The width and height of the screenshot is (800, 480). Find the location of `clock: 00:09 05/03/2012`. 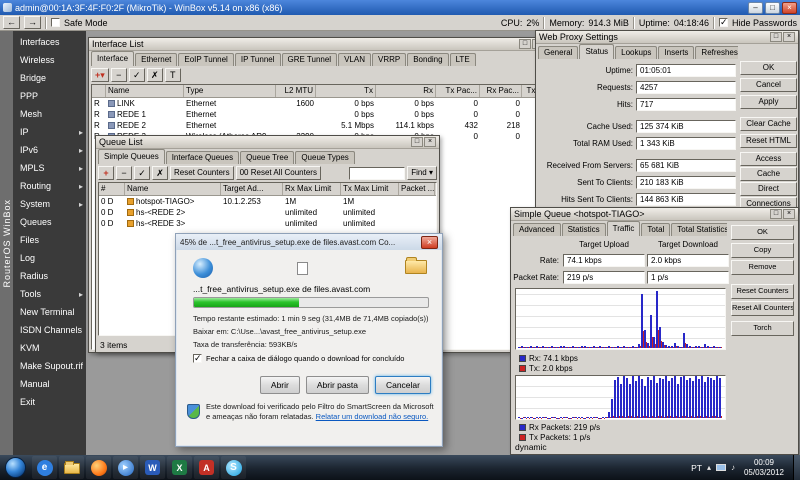

clock: 00:09 05/03/2012 is located at coordinates (764, 468).